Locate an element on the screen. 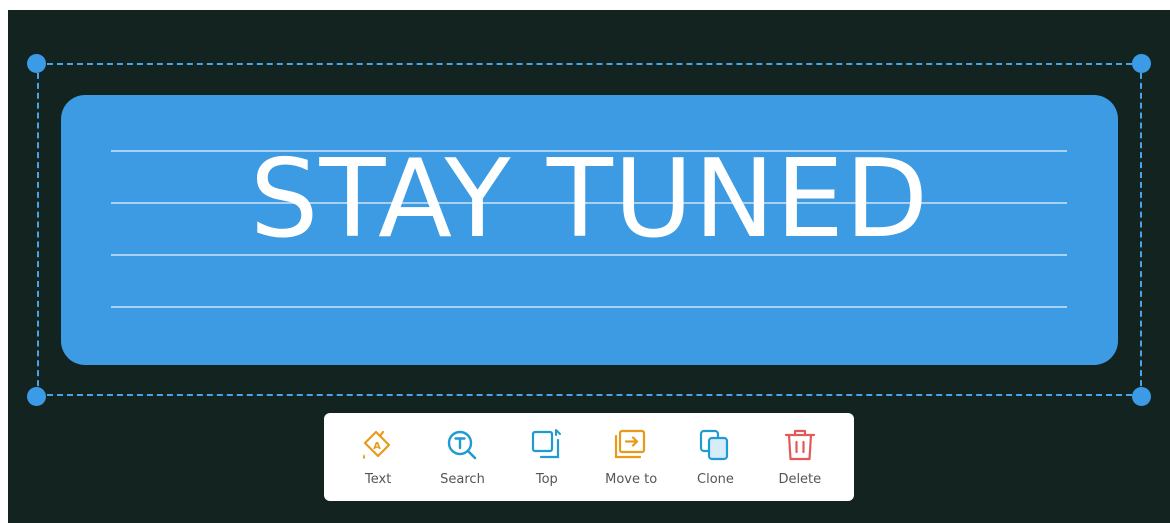 This screenshot has width=1170, height=523. top-button-label: Top is located at coordinates (546, 479).